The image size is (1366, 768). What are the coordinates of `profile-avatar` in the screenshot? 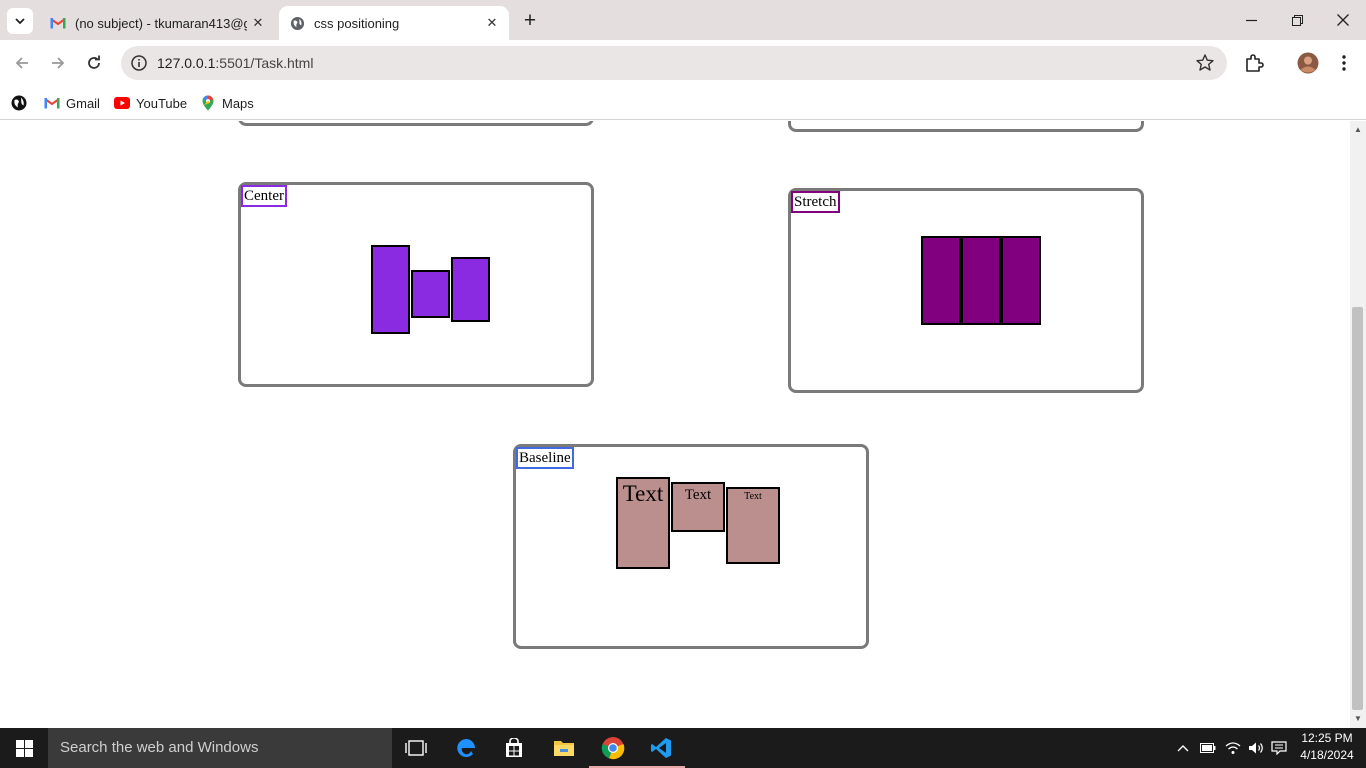 It's located at (1308, 63).